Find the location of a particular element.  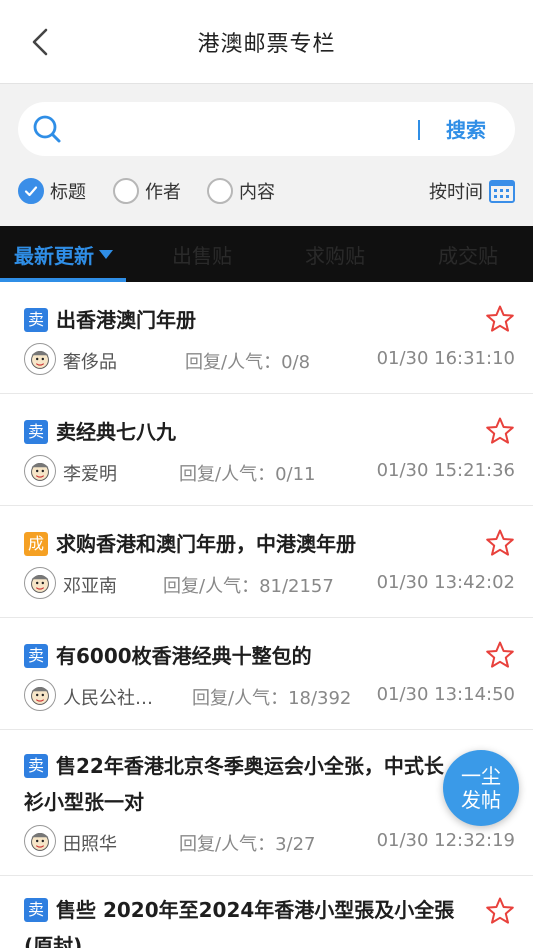

reply-popularity: 回复/人气：3/27 is located at coordinates (247, 844).